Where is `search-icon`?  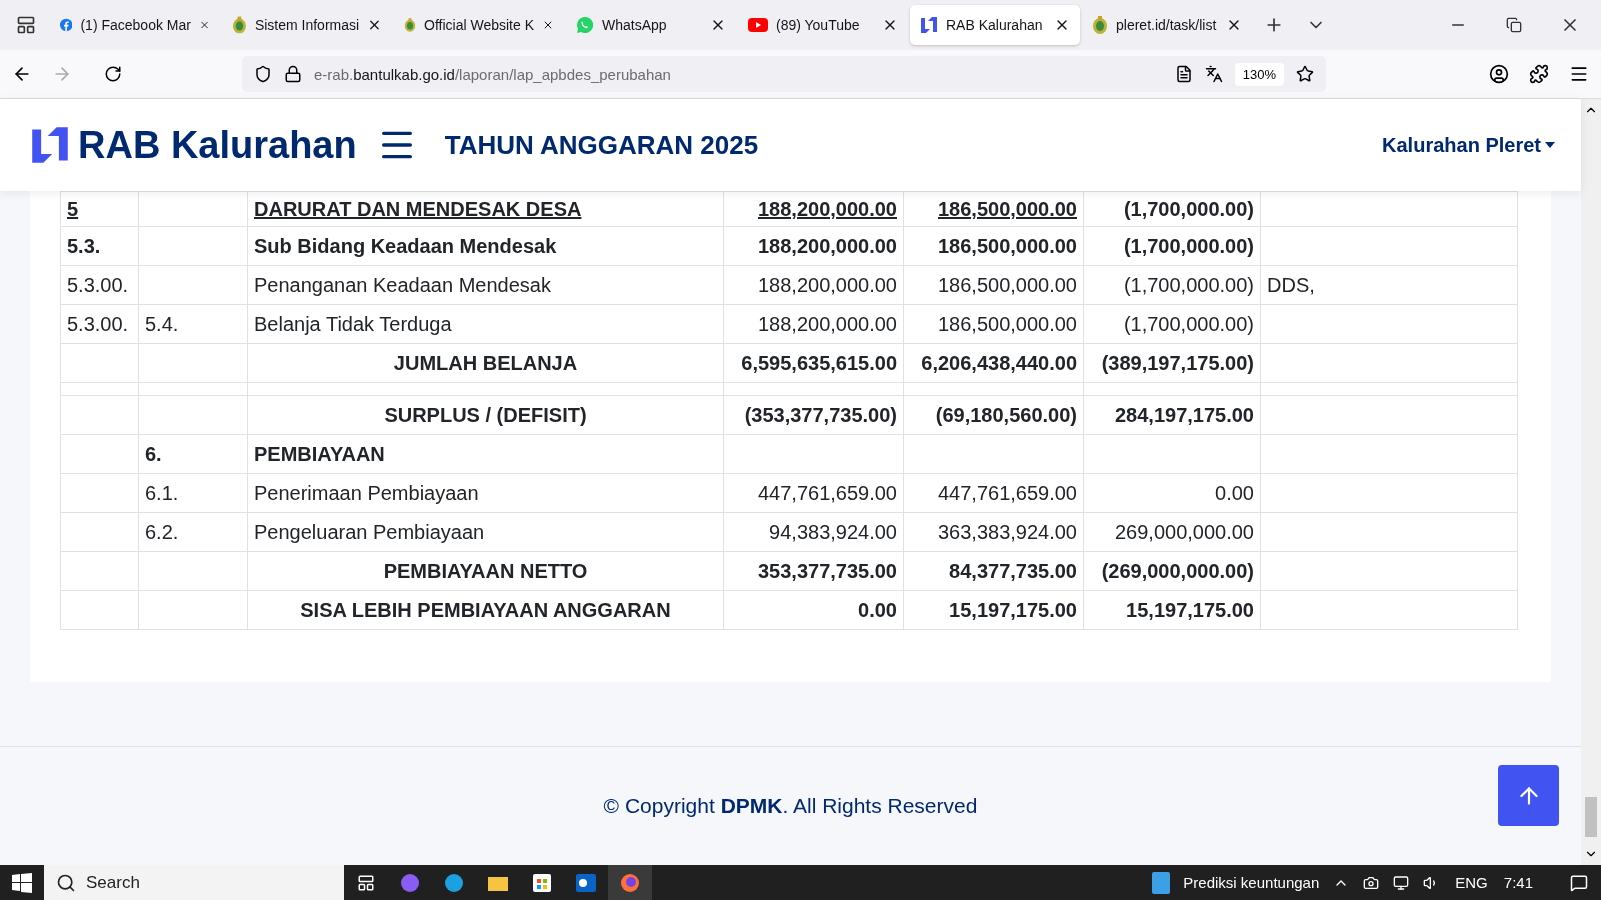 search-icon is located at coordinates (66, 882).